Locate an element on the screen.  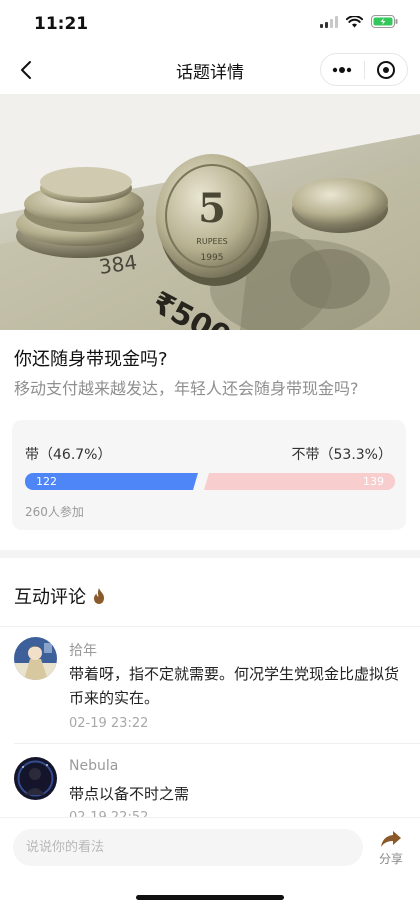
vote-option-not-carry-label: 不带（53.3%） is located at coordinates (341, 455).